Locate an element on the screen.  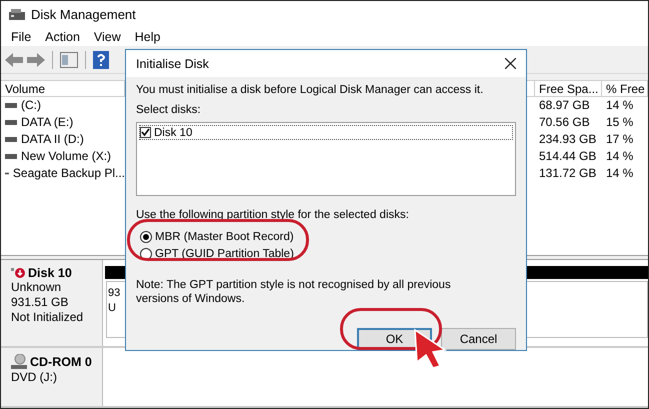
select-disks-label: Select disks: is located at coordinates (169, 110).